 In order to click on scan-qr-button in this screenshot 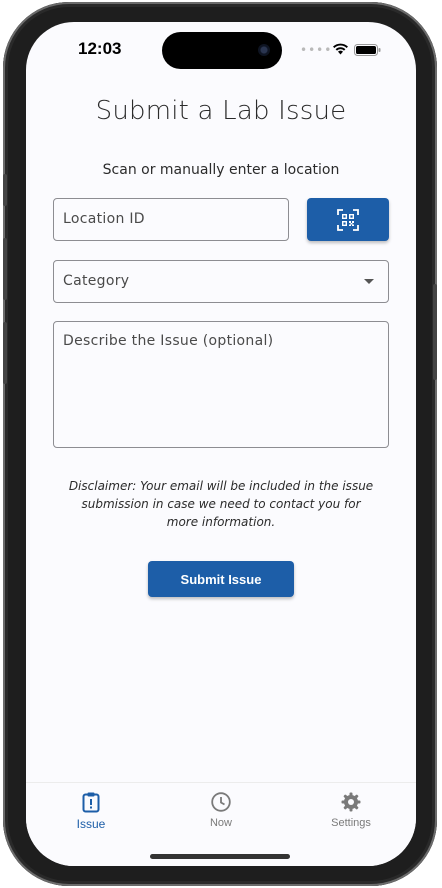, I will do `click(348, 219)`.